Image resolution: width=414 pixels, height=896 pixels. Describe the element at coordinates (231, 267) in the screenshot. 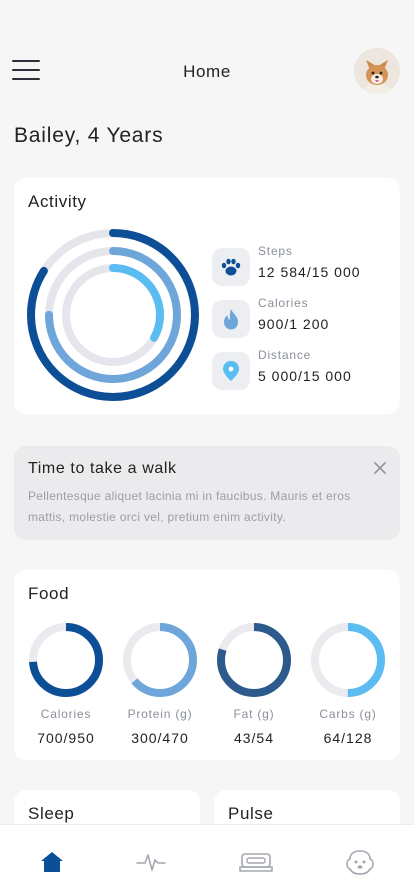

I see `paw-icon` at that location.